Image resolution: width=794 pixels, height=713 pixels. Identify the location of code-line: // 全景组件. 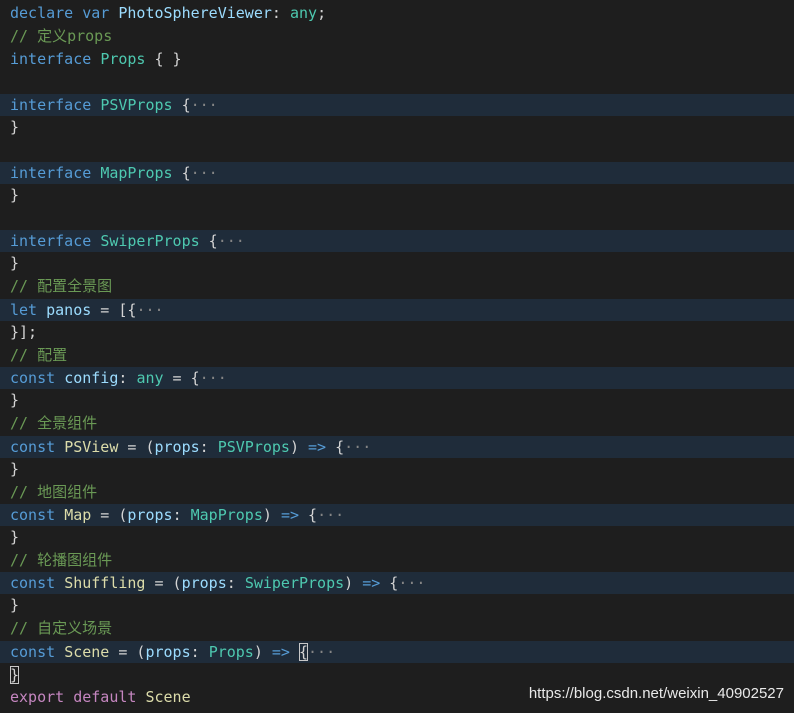
(397, 423).